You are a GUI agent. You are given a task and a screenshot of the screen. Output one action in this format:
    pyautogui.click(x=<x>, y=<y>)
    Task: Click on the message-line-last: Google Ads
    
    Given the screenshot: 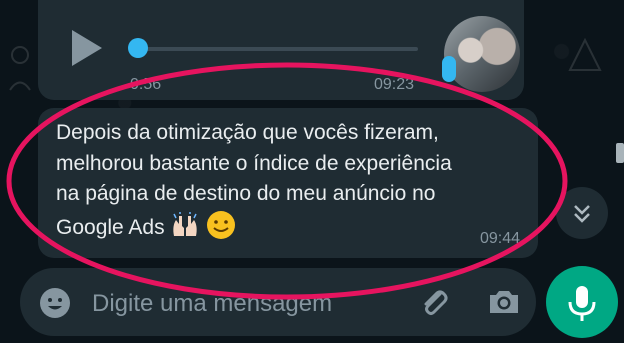 What is the action you would take?
    pyautogui.click(x=291, y=227)
    